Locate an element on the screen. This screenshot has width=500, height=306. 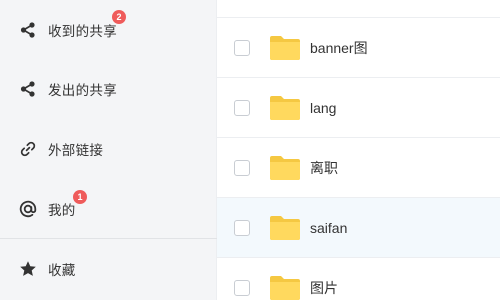
file-row: saifan is located at coordinates (358, 228).